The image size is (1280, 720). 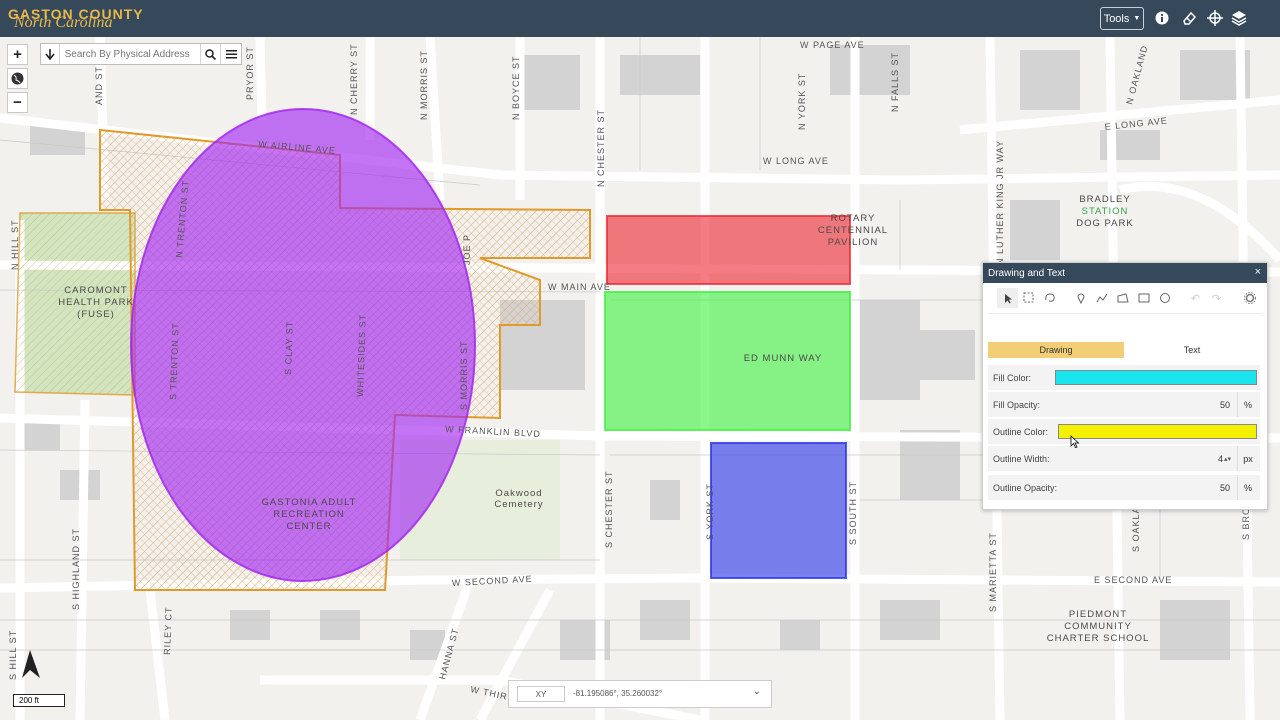 I want to click on coordinate-mode-label: XY, so click(x=541, y=694).